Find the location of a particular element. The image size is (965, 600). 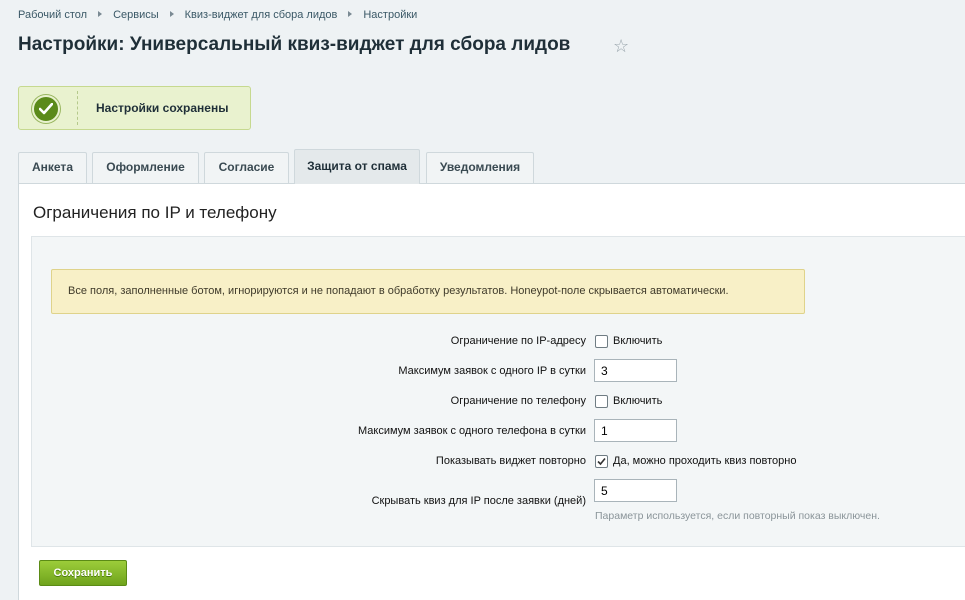

star-icon: ☆ is located at coordinates (621, 46).